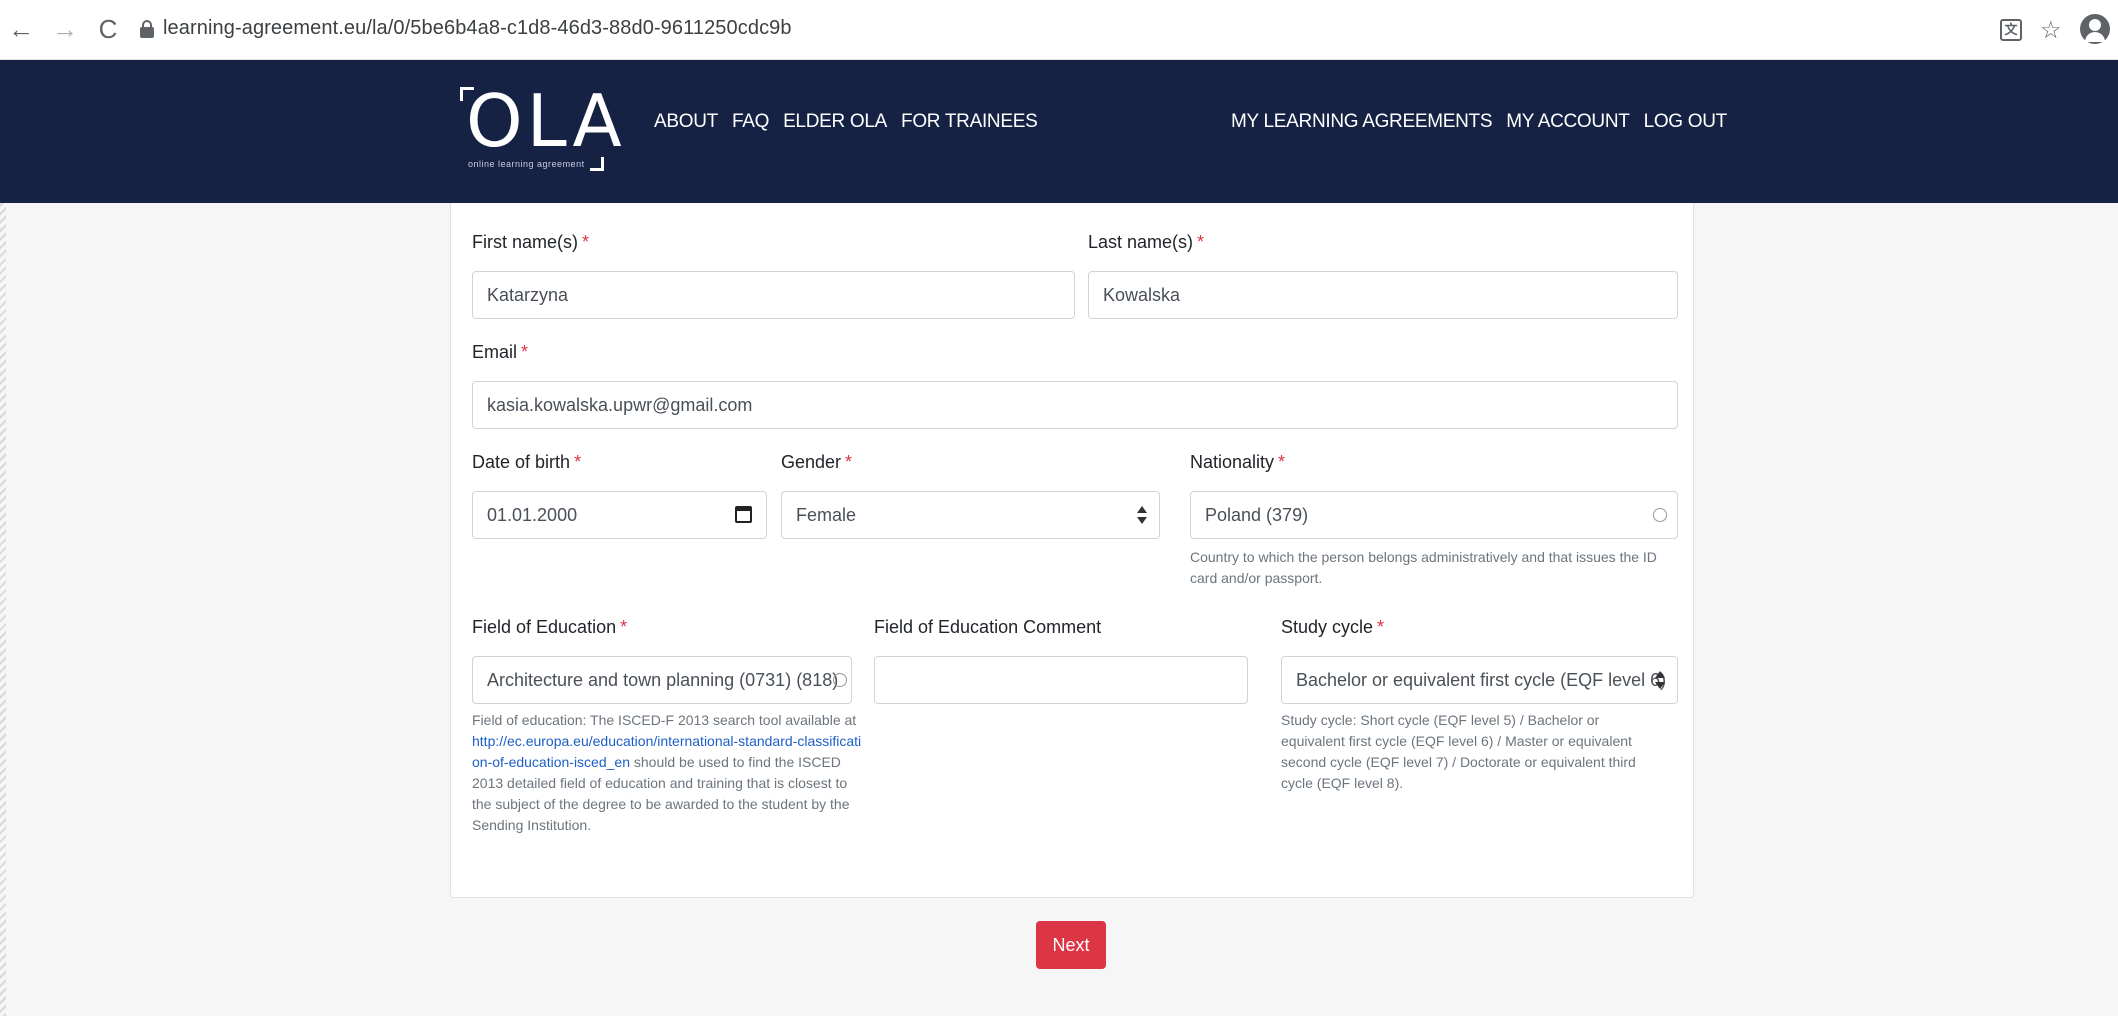  Describe the element at coordinates (619, 515) in the screenshot. I see `date-of-birth-input: 01.01.2000` at that location.